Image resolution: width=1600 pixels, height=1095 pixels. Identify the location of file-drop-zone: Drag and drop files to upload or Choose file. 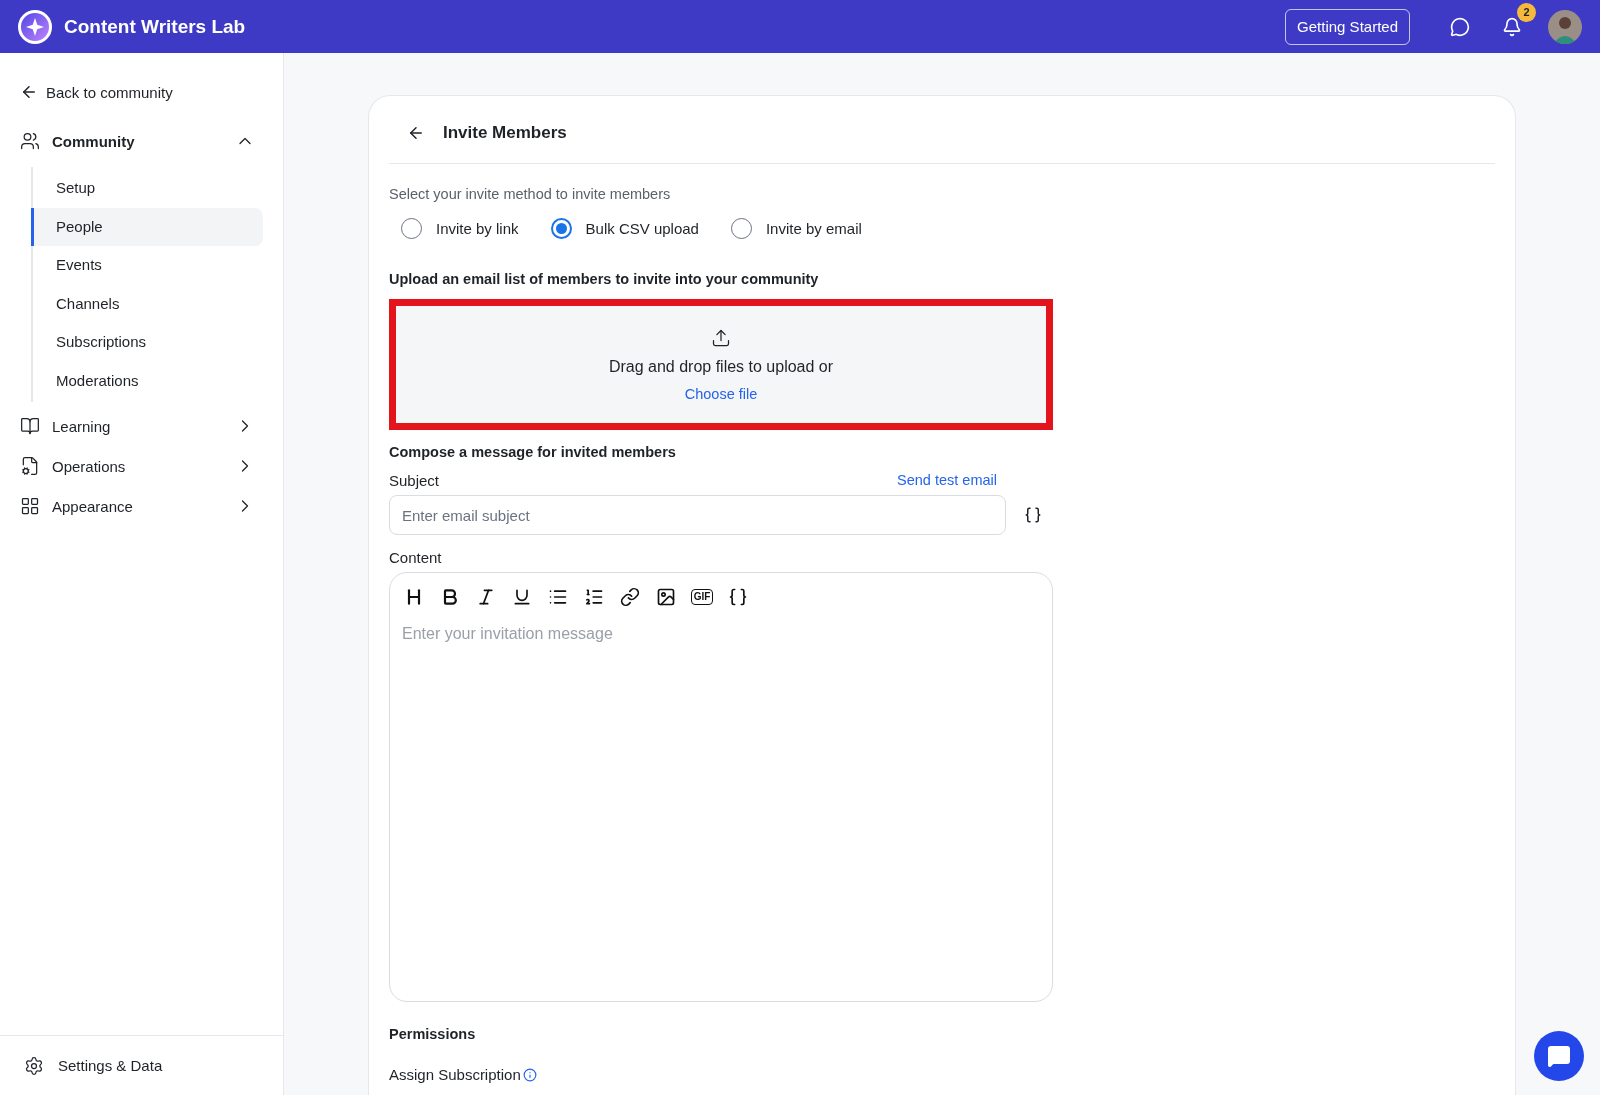
(721, 364).